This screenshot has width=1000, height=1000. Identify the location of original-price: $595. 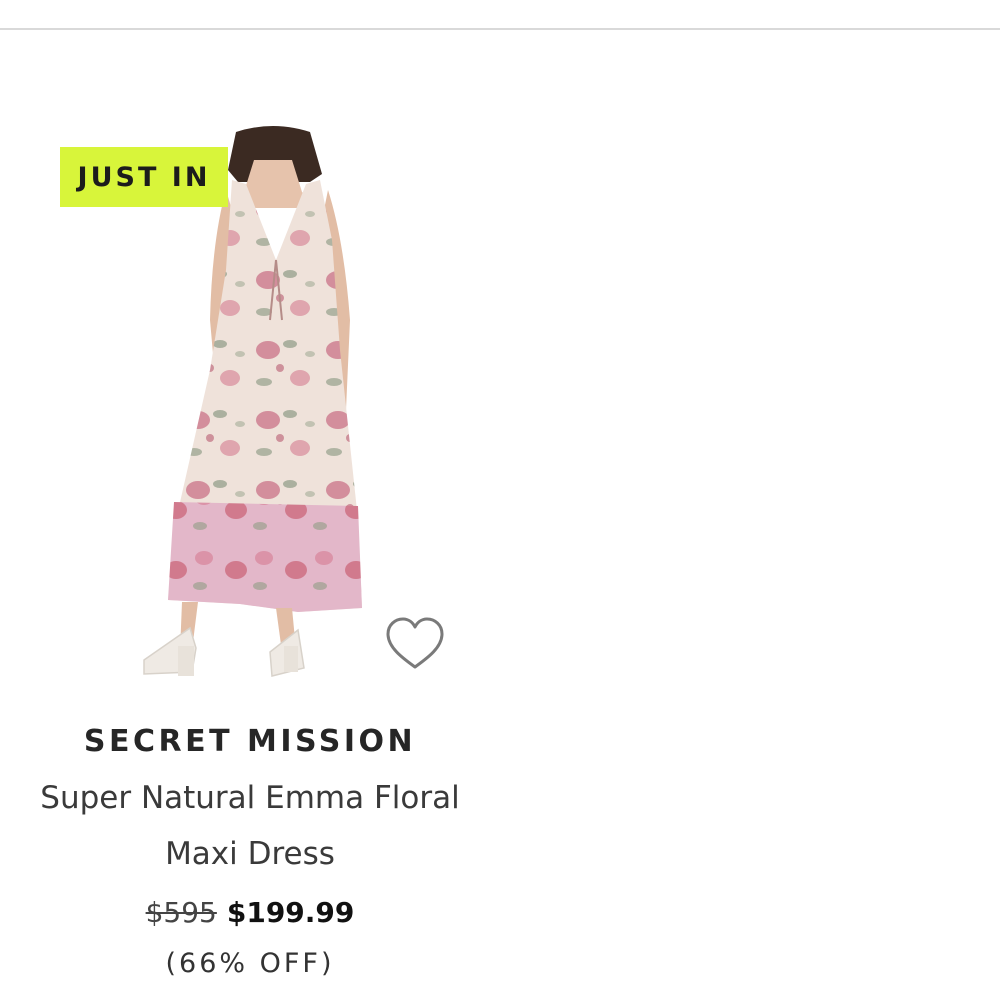
(181, 912).